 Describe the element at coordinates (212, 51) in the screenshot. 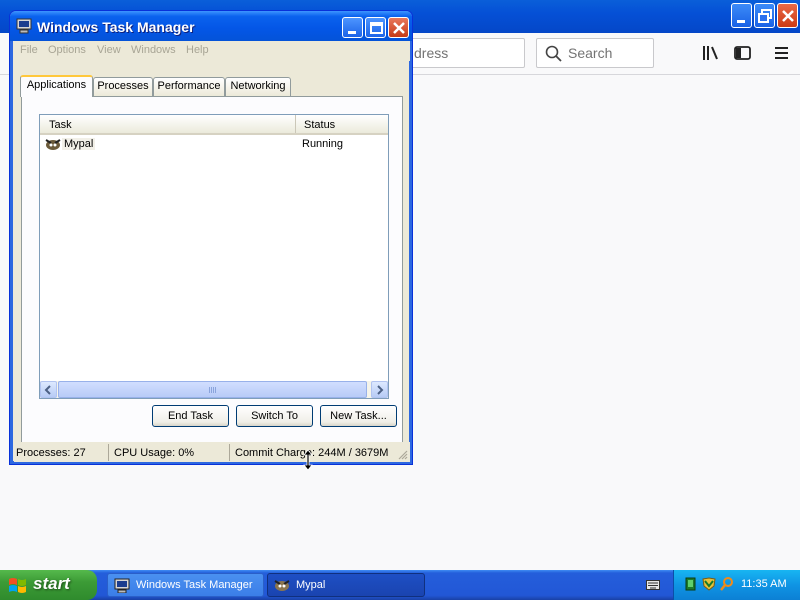

I see `menu-bar: File Options View Windows Help` at that location.